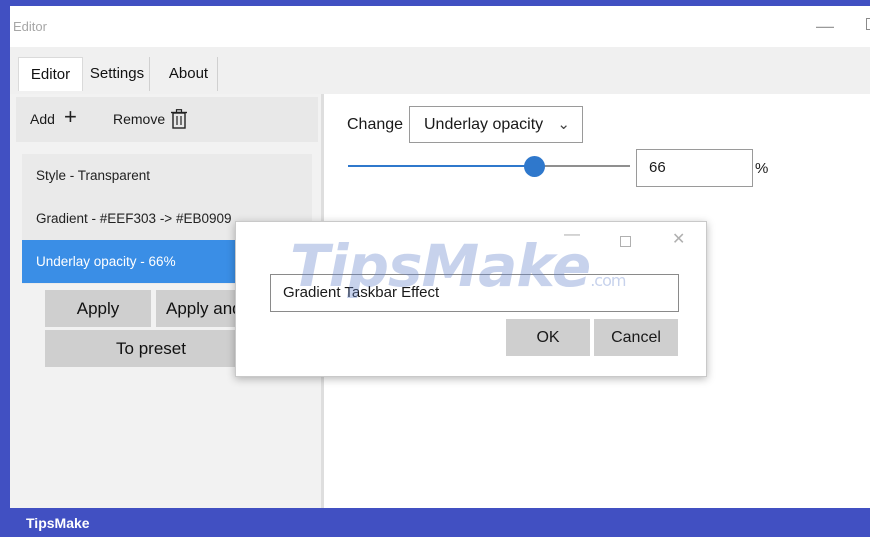 Image resolution: width=870 pixels, height=537 pixels. I want to click on tab-settings: Settings, so click(117, 74).